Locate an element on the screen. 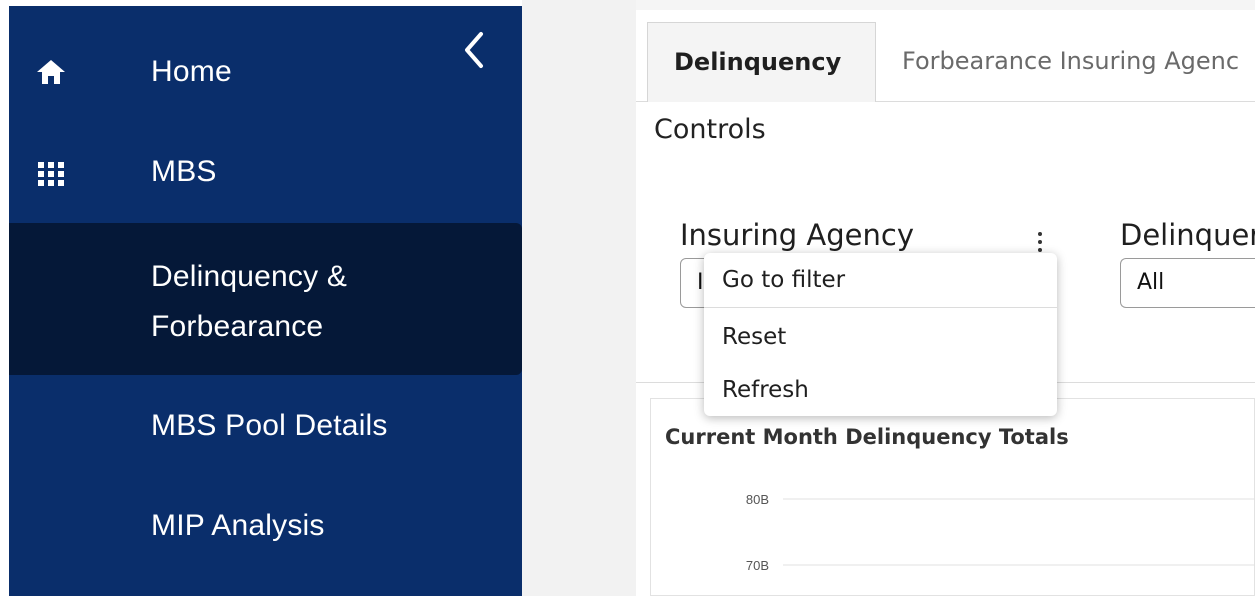  sidebar-item-label-line2: Forbearance is located at coordinates (237, 326).